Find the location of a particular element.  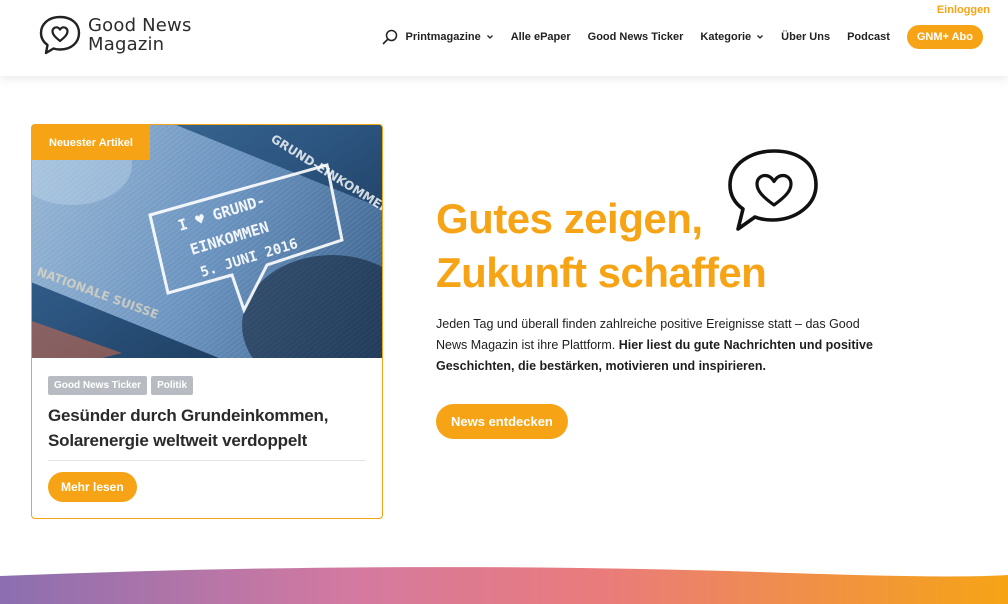

hero-title-line-1: Gutes zeigen, is located at coordinates (569, 218).